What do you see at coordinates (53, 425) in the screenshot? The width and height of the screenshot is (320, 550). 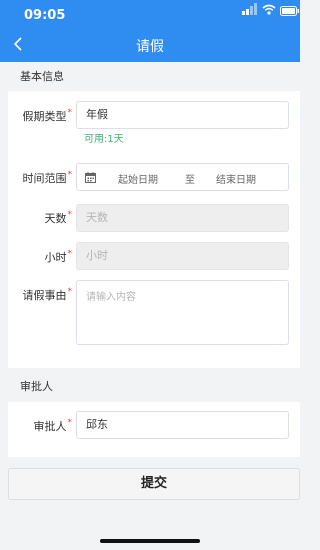 I see `approver-label: 审批人*` at bounding box center [53, 425].